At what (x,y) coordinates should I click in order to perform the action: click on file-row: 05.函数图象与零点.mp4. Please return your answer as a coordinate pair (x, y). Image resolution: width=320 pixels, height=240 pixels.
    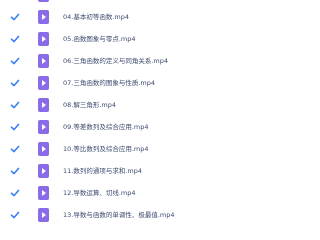
    Looking at the image, I should click on (109, 40).